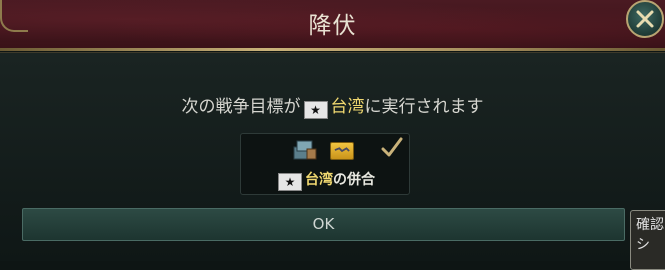 This screenshot has height=270, width=665. Describe the element at coordinates (392, 147) in the screenshot. I see `checkmark-icon` at that location.